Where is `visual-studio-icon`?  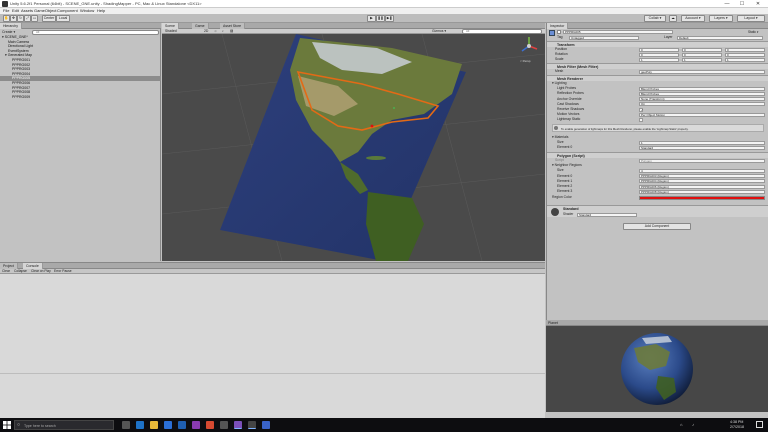
visual-studio-icon is located at coordinates (238, 425).